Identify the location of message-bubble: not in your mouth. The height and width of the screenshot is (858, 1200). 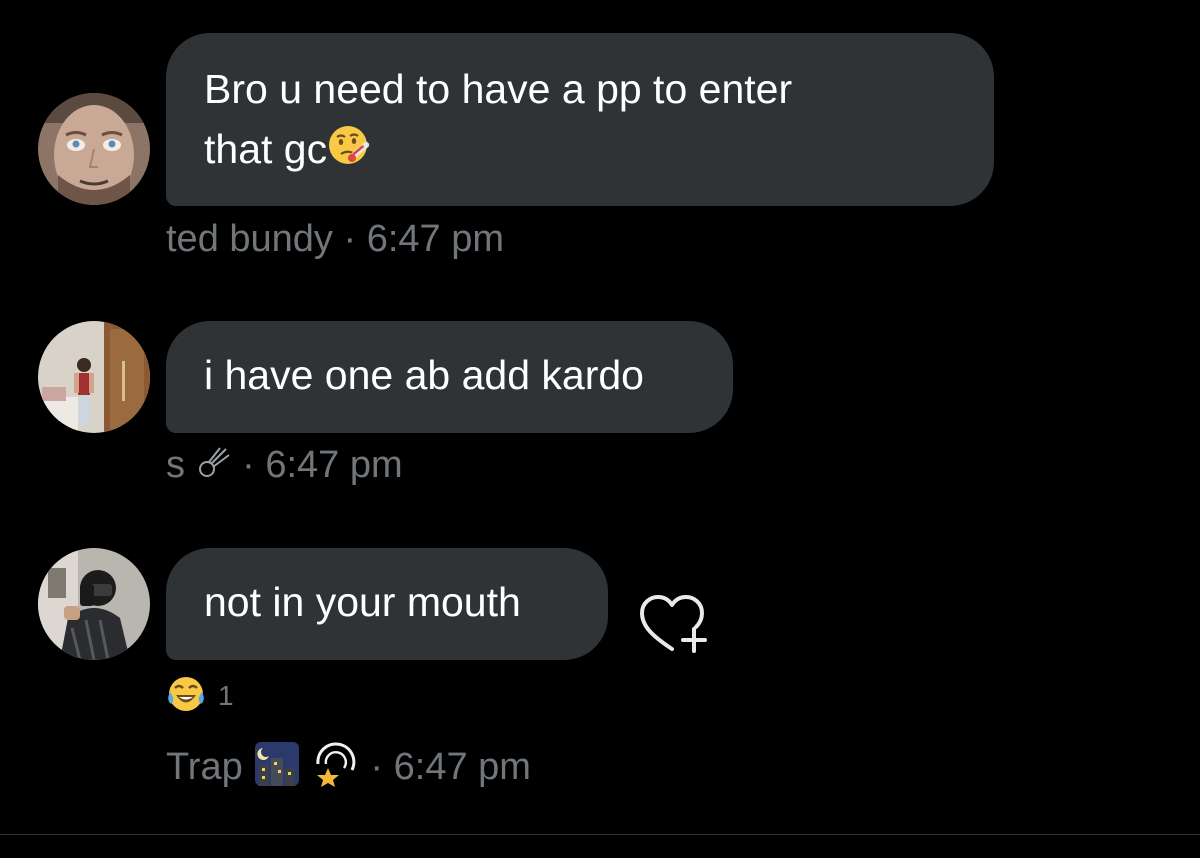
(387, 604).